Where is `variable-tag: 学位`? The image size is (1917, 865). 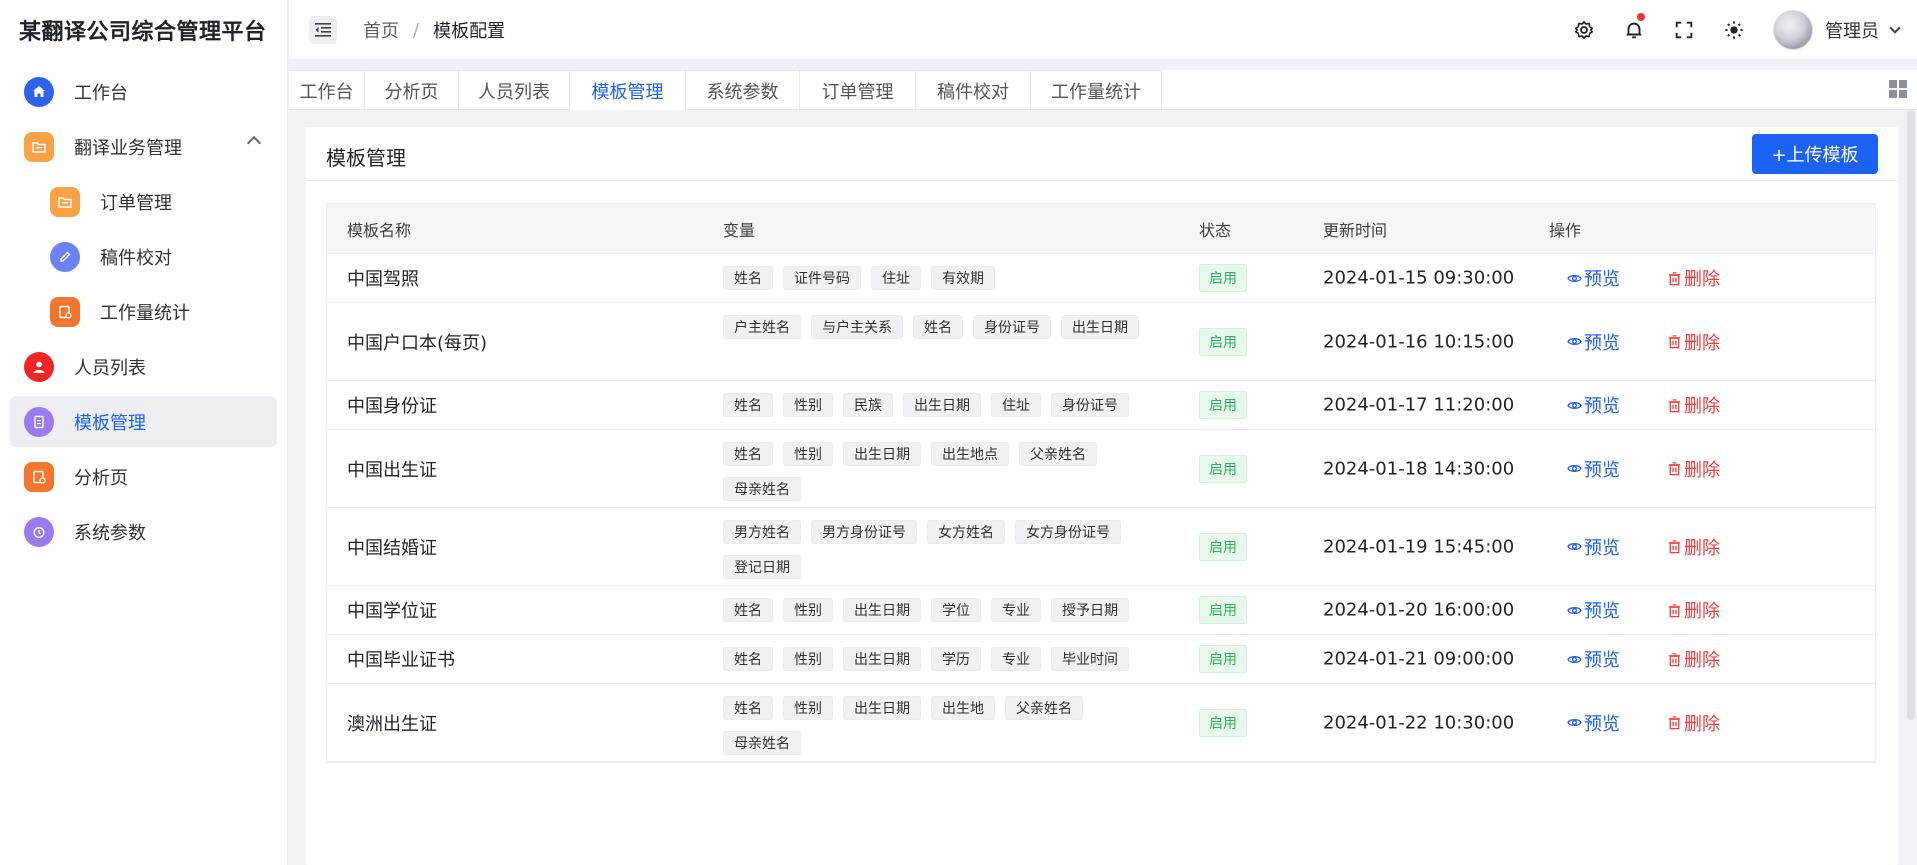 variable-tag: 学位 is located at coordinates (956, 610).